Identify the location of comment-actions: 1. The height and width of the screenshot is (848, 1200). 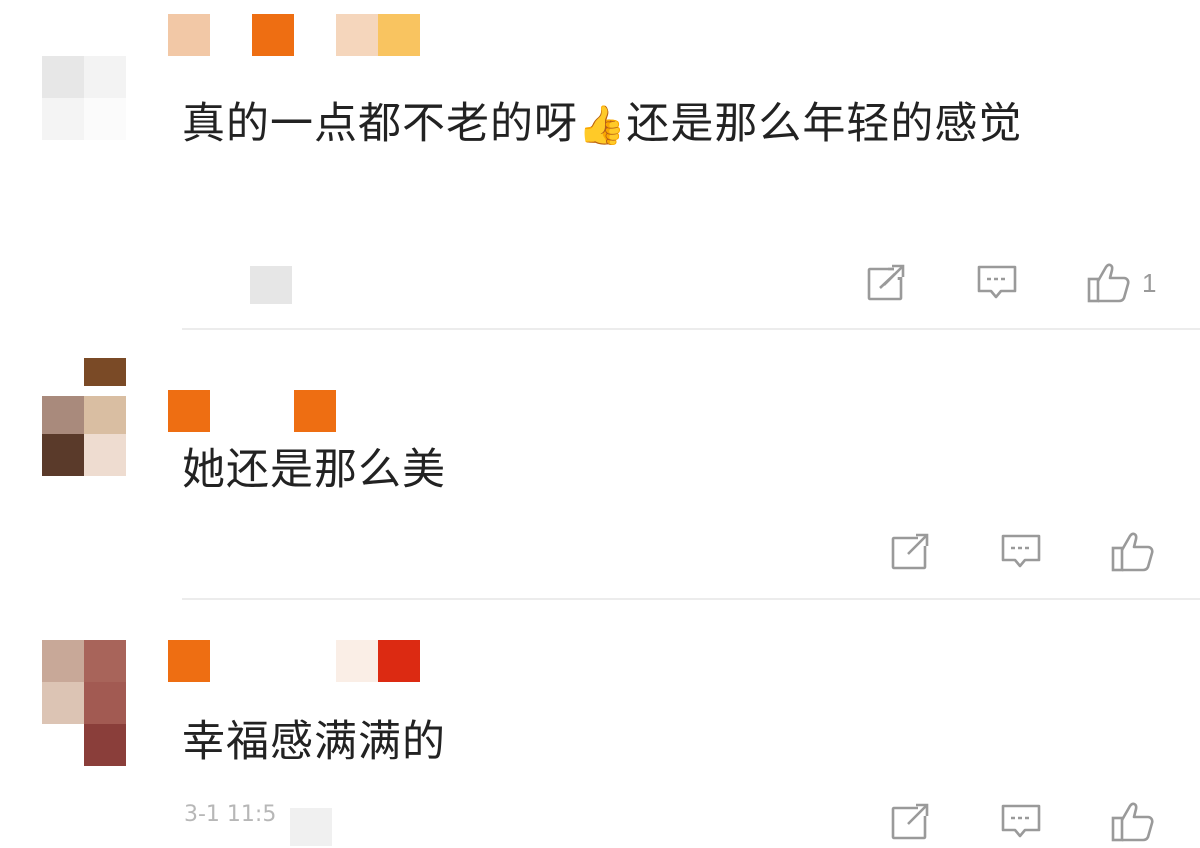
(600, 283).